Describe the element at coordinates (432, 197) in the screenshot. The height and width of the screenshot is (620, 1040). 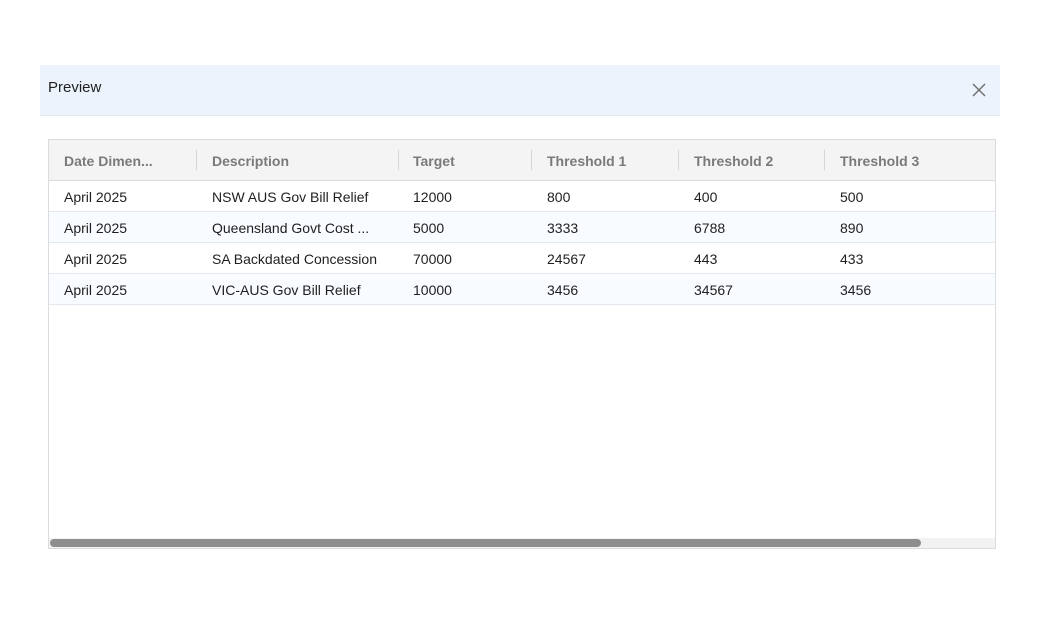
I see `cell-target: 12000` at that location.